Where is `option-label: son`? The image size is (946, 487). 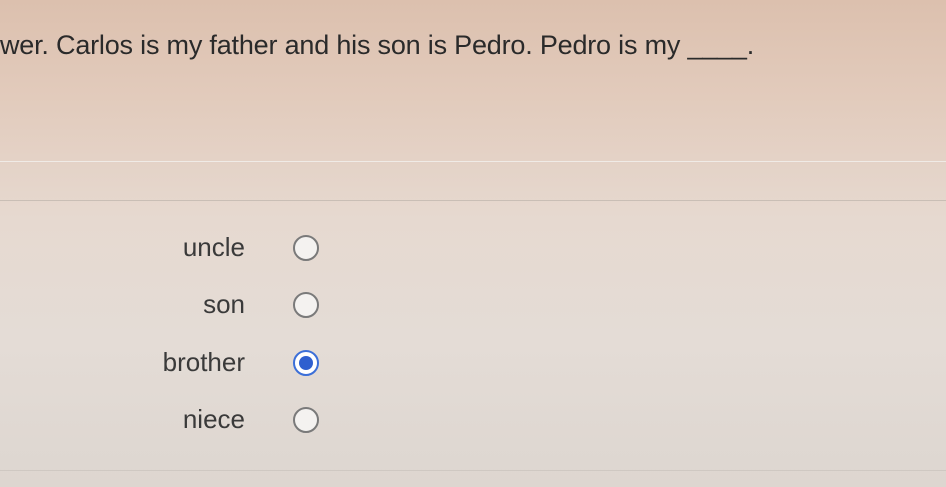
option-label: son is located at coordinates (224, 304).